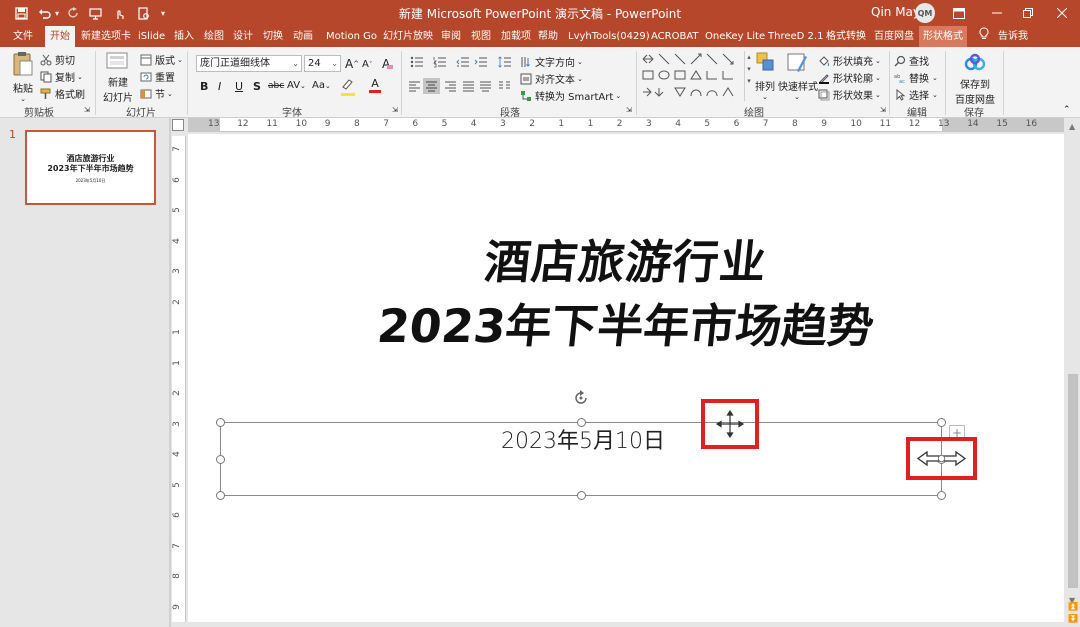 This screenshot has height=627, width=1080. What do you see at coordinates (60, 36) in the screenshot?
I see `tab-home: 开始` at bounding box center [60, 36].